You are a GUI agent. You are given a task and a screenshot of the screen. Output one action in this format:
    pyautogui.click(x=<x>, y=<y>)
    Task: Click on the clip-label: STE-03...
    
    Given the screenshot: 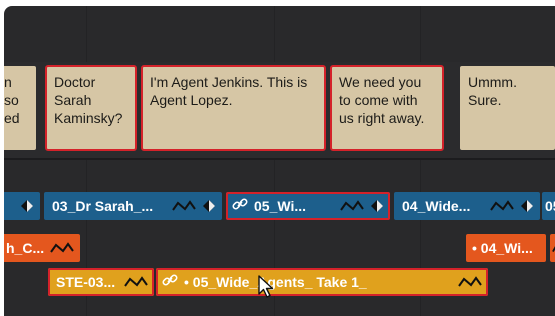 What is the action you would take?
    pyautogui.click(x=86, y=282)
    